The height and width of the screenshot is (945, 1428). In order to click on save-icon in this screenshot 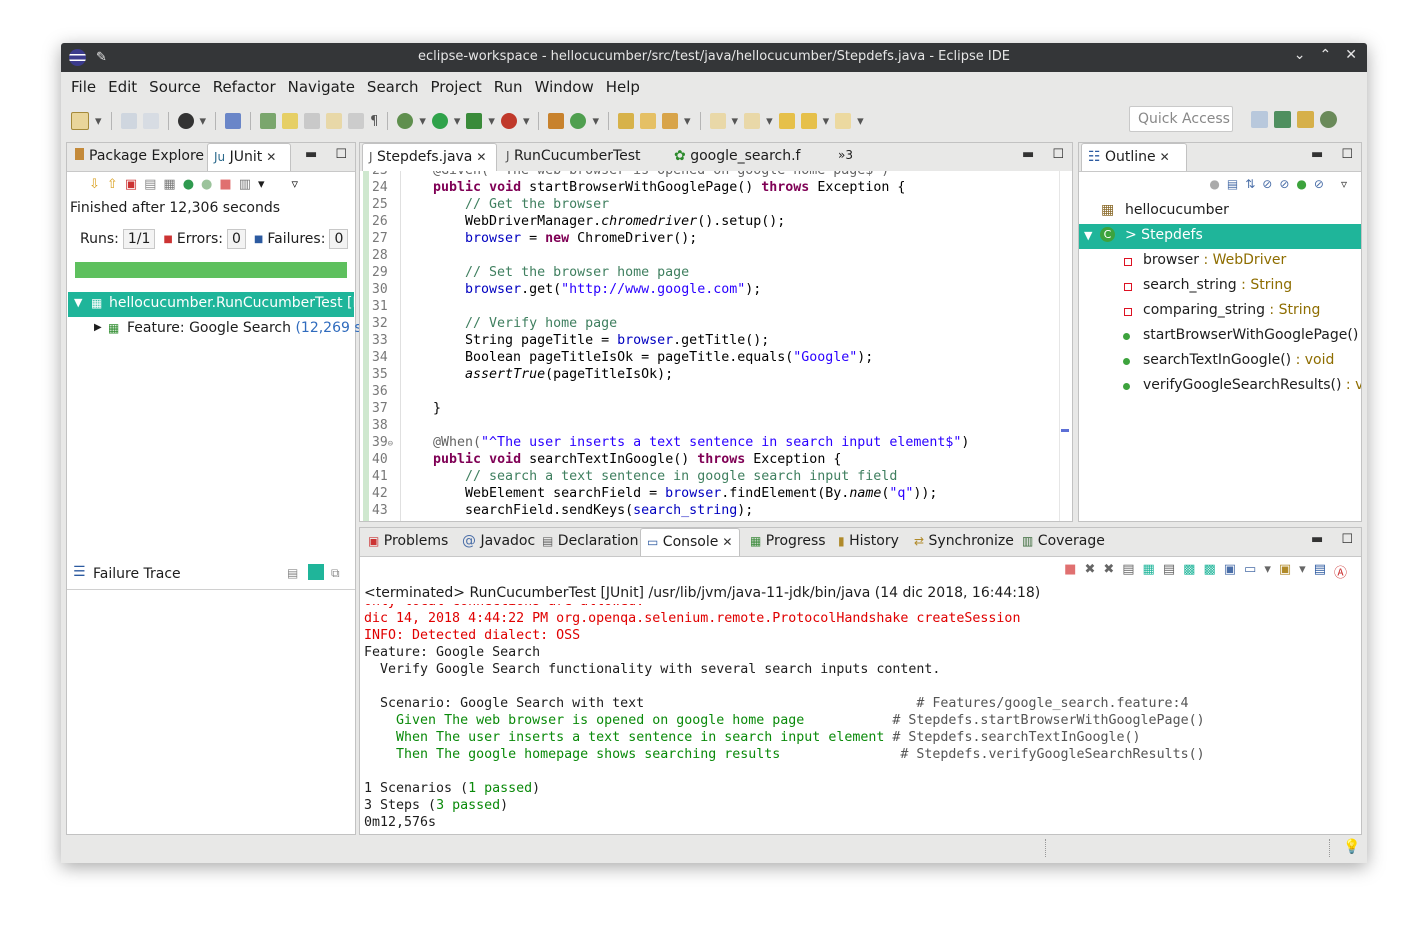, I will do `click(128, 121)`.